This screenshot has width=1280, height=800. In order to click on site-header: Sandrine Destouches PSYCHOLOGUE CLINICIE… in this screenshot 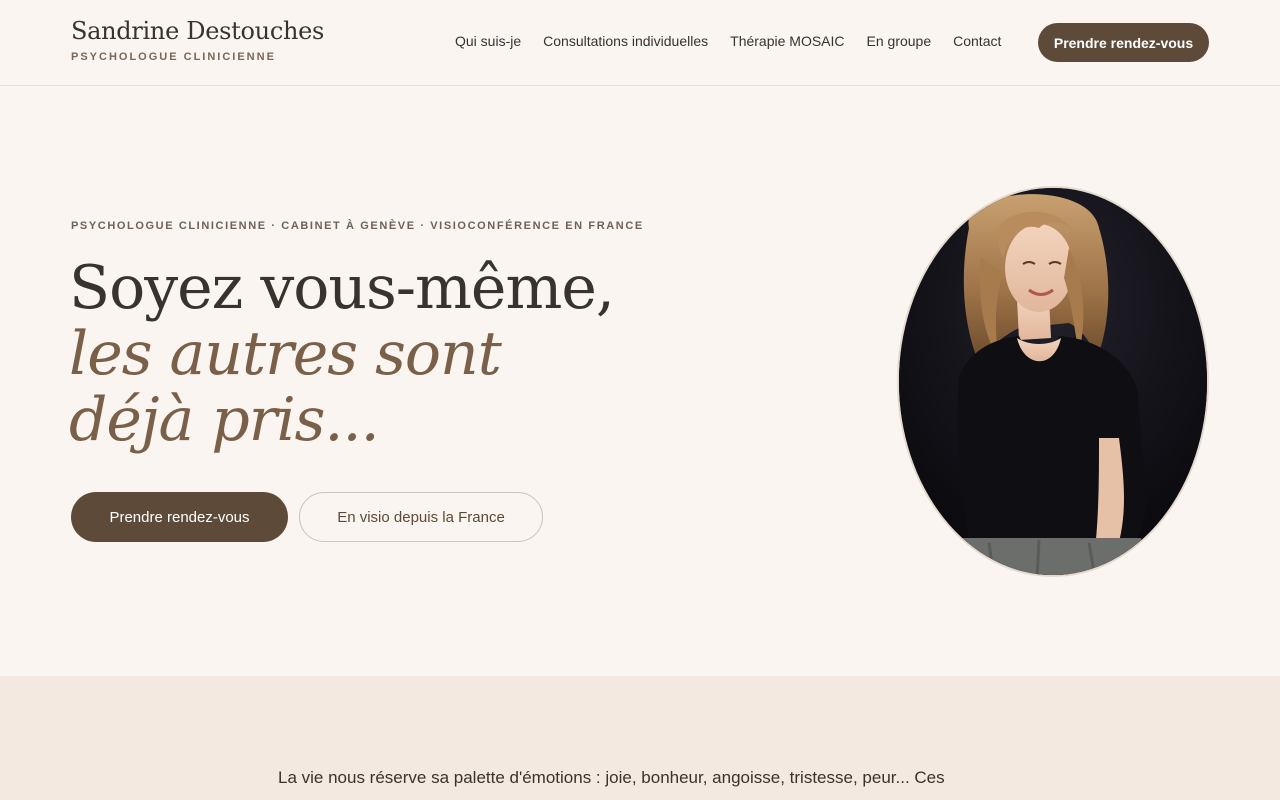, I will do `click(640, 43)`.